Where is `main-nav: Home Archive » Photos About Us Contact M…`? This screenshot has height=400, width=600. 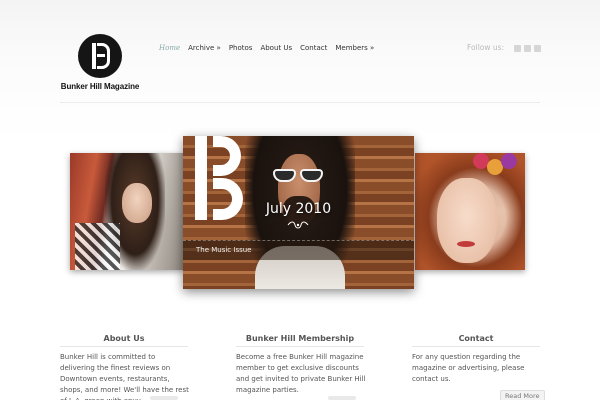
main-nav: Home Archive » Photos About Us Contact M… is located at coordinates (270, 48).